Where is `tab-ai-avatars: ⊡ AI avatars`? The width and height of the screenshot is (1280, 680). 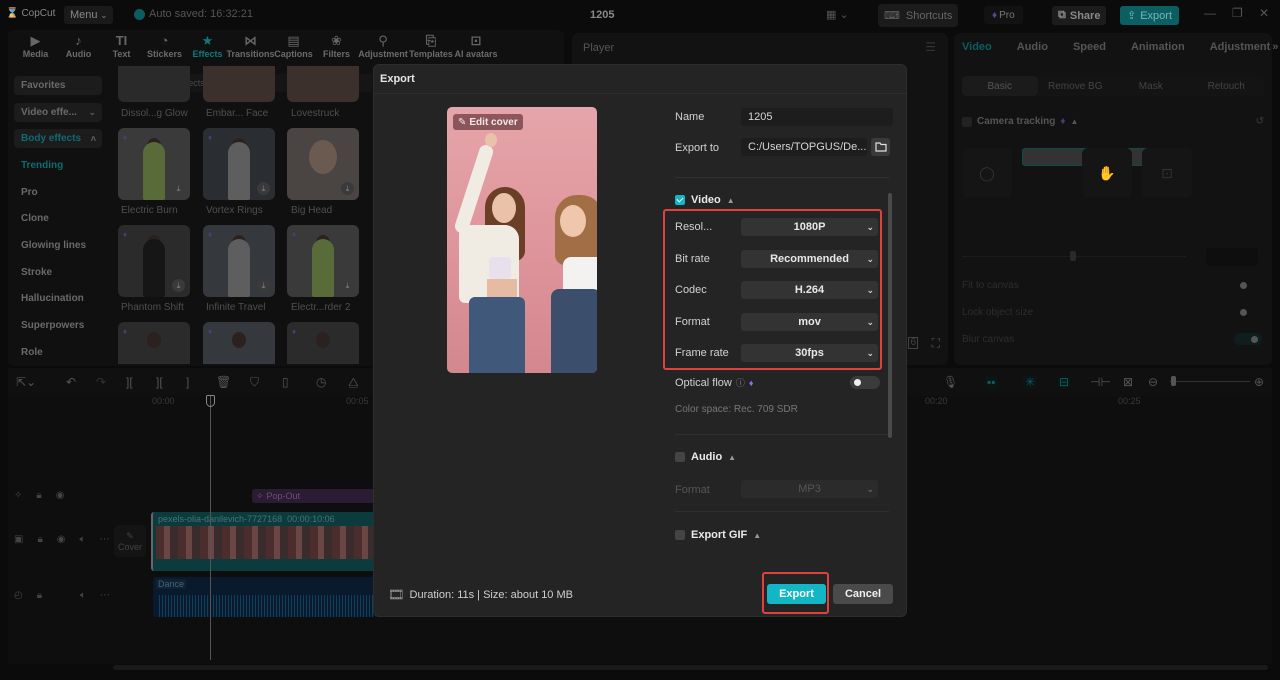
tab-ai-avatars: ⊡ AI avatars is located at coordinates (476, 48).